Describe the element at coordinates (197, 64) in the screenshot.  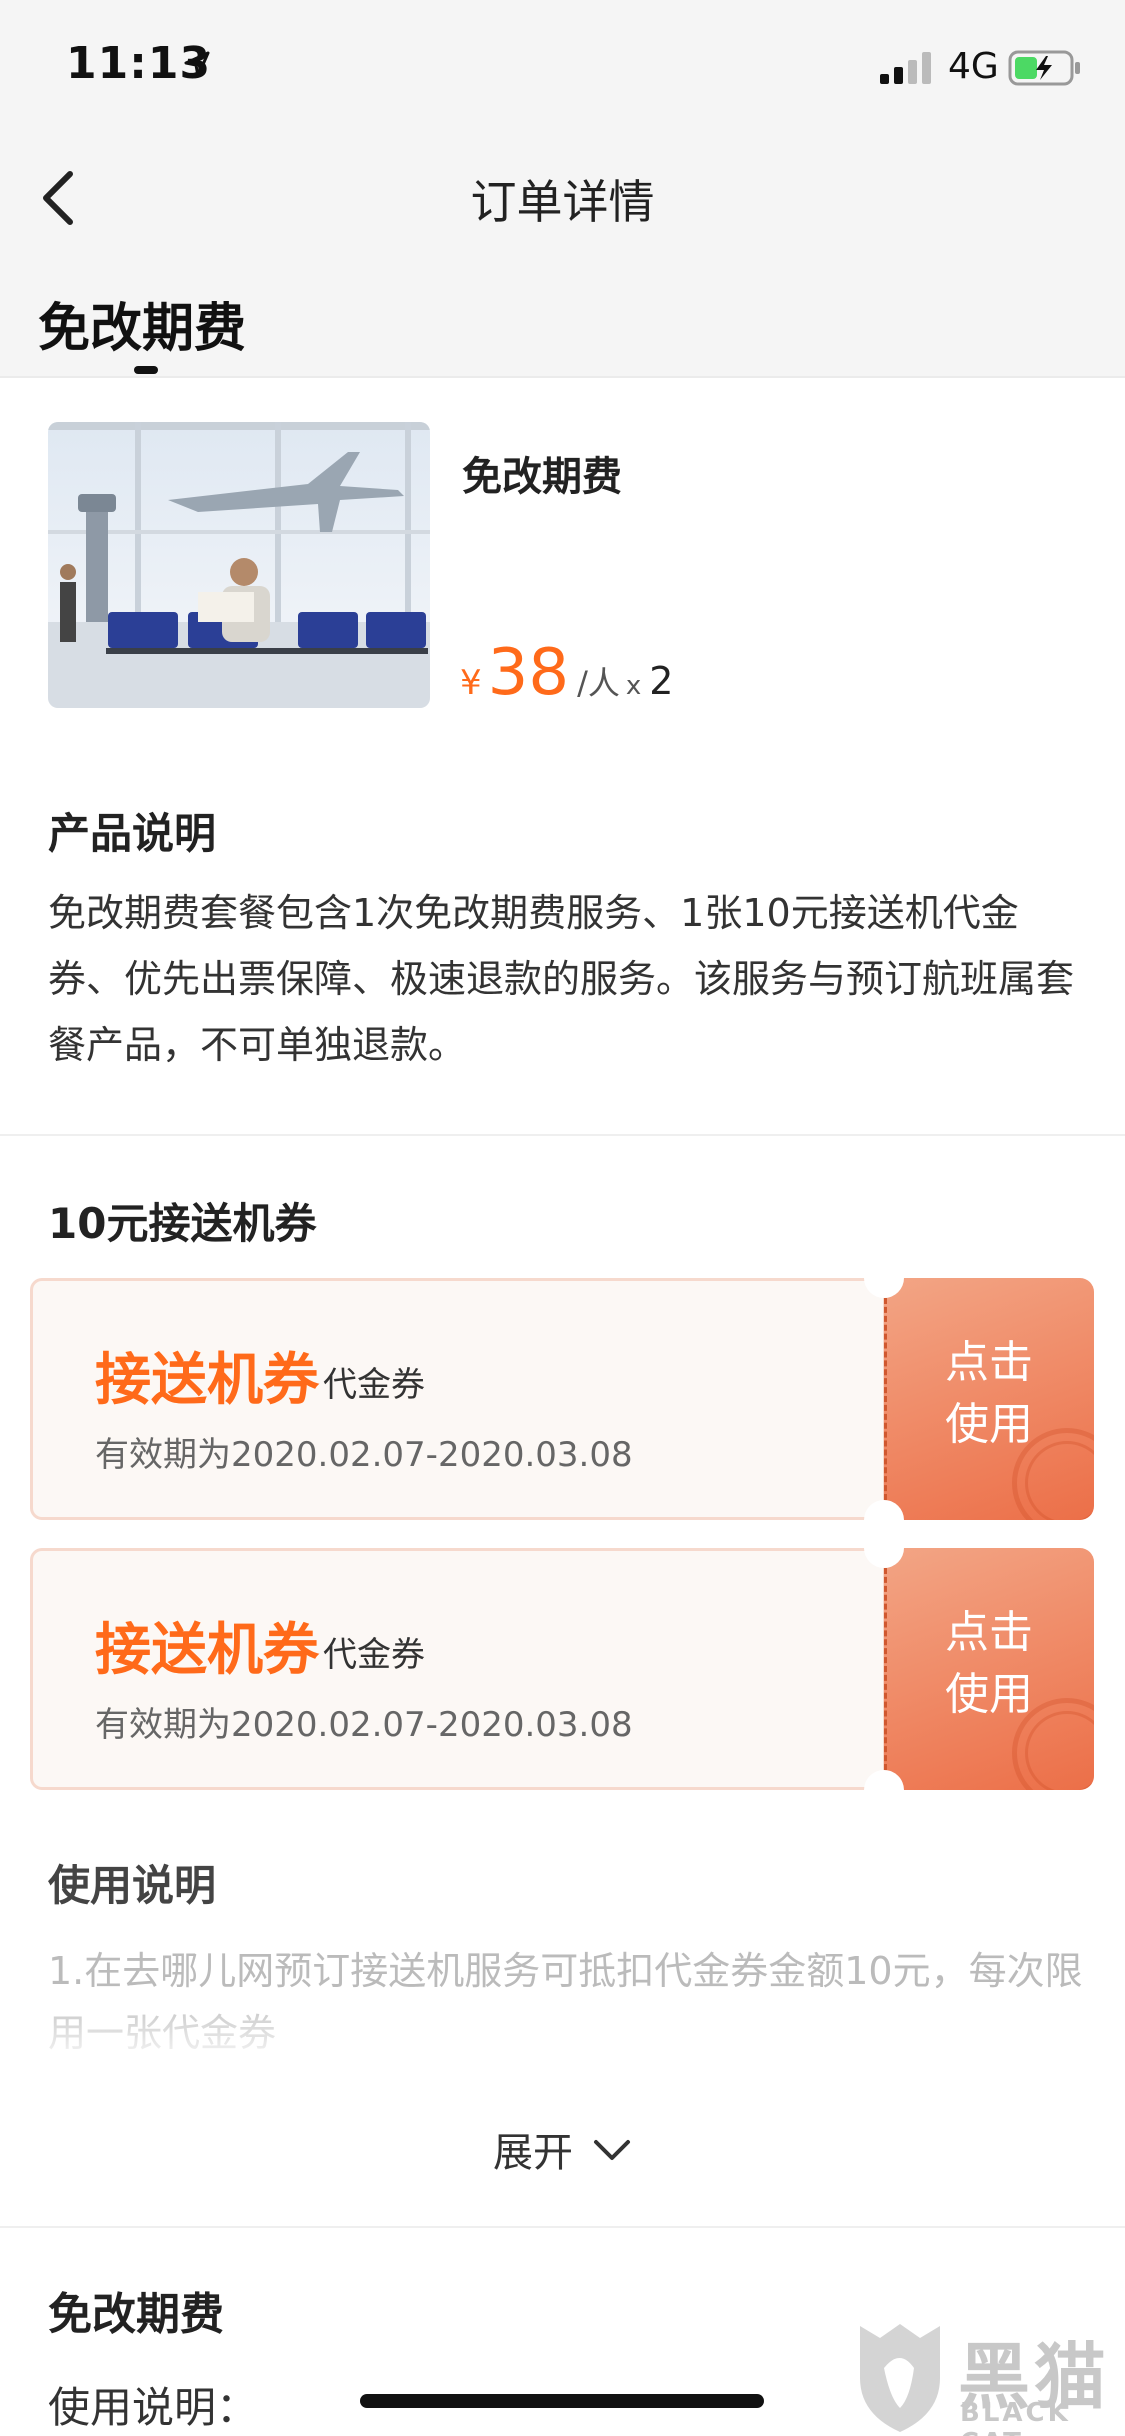
I see `location-arrow-icon` at that location.